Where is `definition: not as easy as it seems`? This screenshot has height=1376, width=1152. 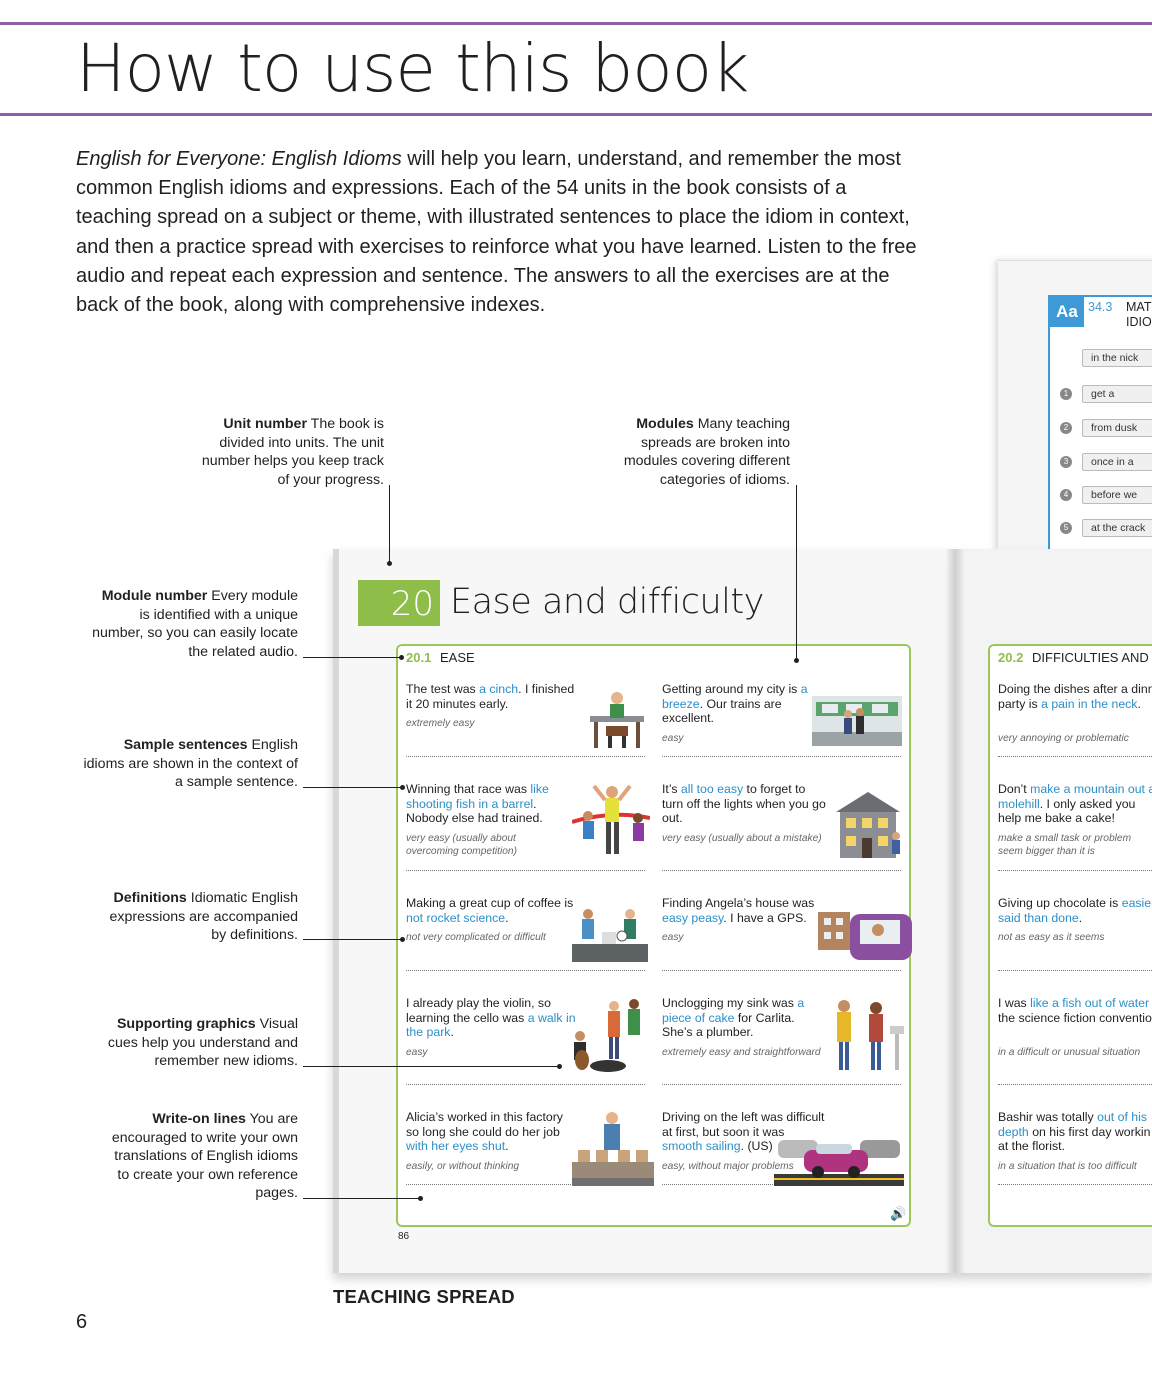 definition: not as easy as it seems is located at coordinates (1051, 938).